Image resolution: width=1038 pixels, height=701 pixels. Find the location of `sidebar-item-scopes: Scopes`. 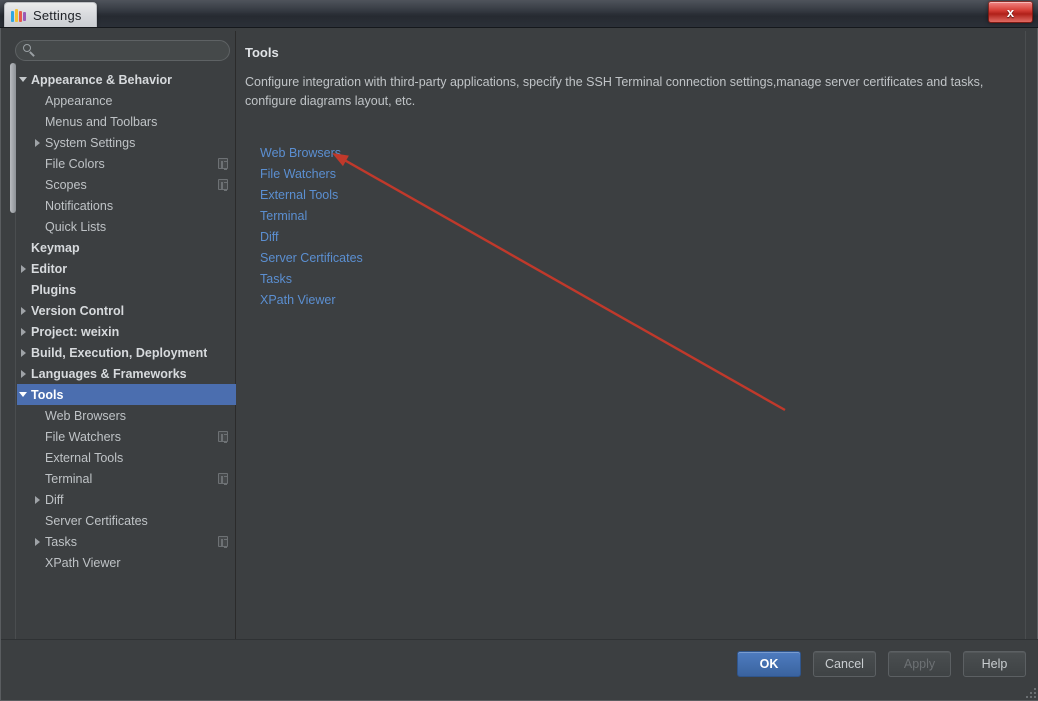

sidebar-item-scopes: Scopes is located at coordinates (126, 184).